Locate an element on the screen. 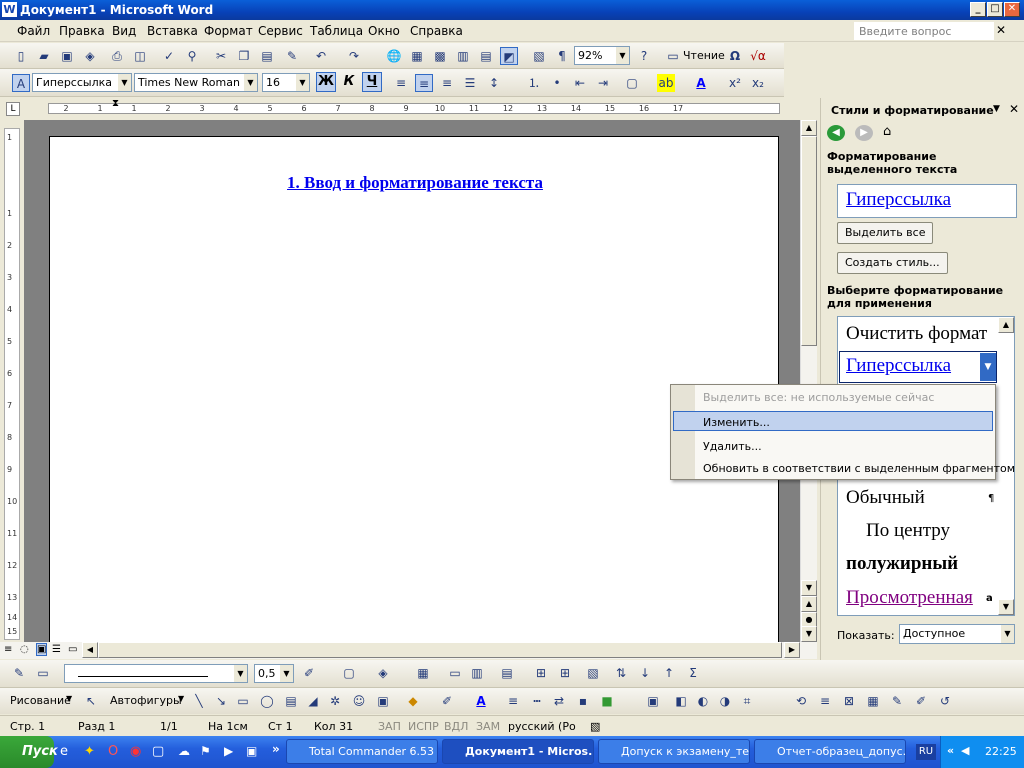 The image size is (1024, 768). menu-window: Окно is located at coordinates (384, 31).